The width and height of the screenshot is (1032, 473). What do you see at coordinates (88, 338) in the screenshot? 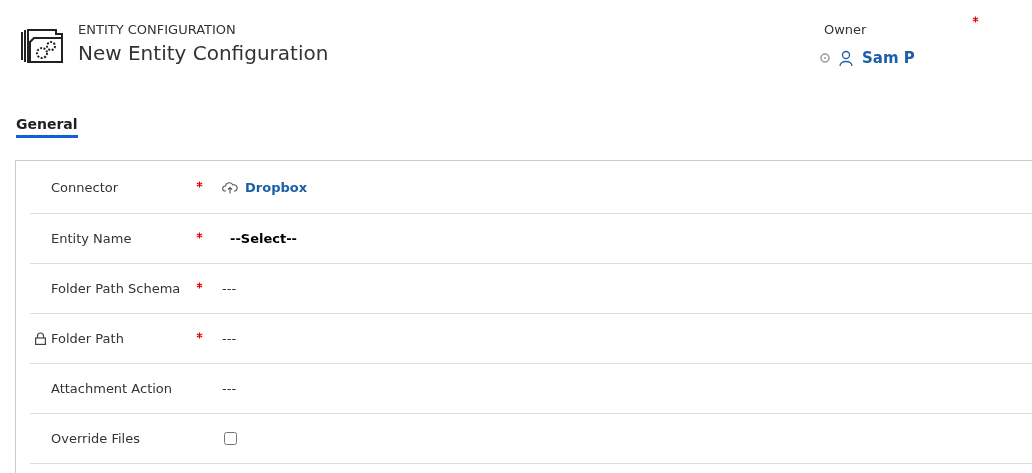
I see `field-label: Folder Path` at bounding box center [88, 338].